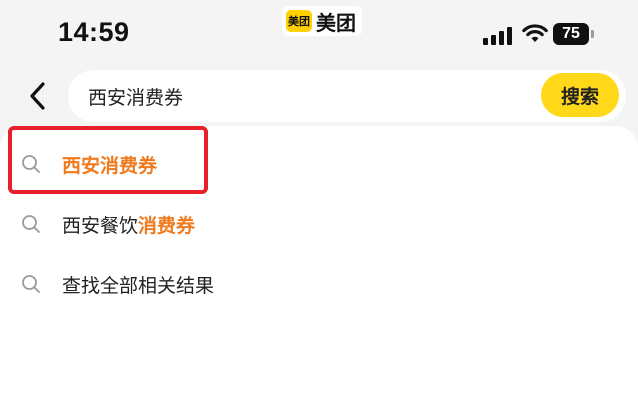  What do you see at coordinates (319, 224) in the screenshot?
I see `suggestion-item: 西安餐饮消费券` at bounding box center [319, 224].